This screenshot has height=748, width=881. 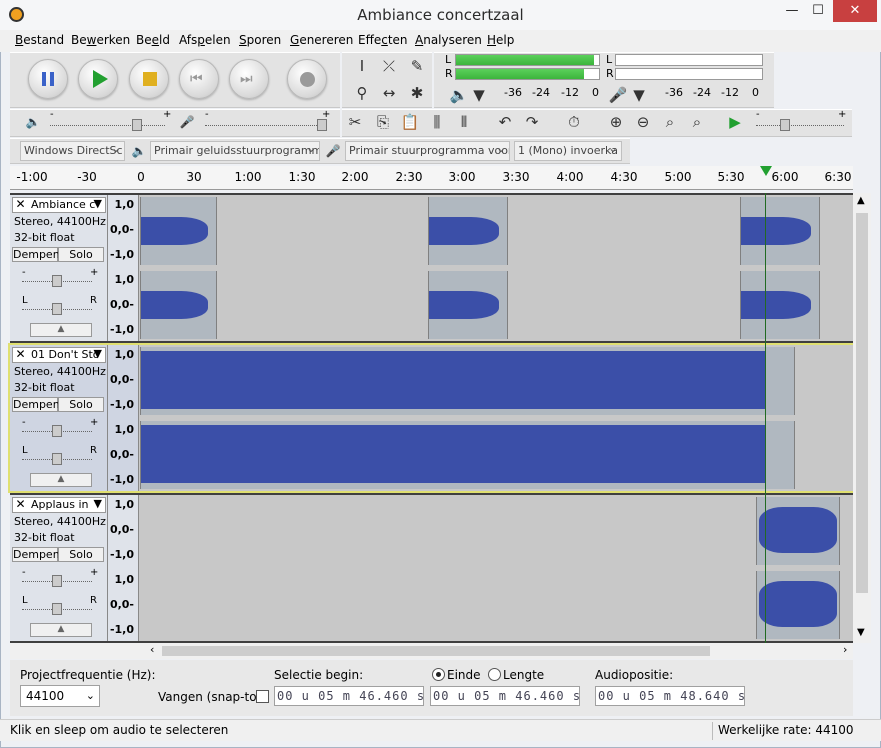 What do you see at coordinates (235, 151) in the screenshot?
I see `output-device-select: Primair geluidsstuurprogramma` at bounding box center [235, 151].